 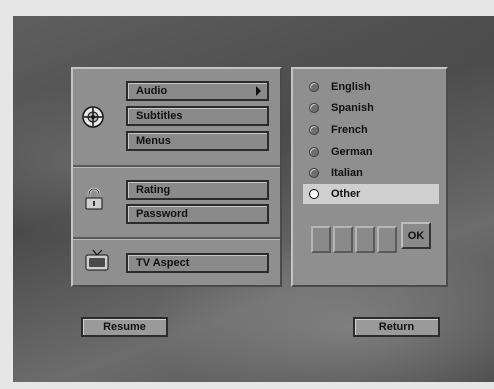 I want to click on language-label: Other, so click(x=346, y=194).